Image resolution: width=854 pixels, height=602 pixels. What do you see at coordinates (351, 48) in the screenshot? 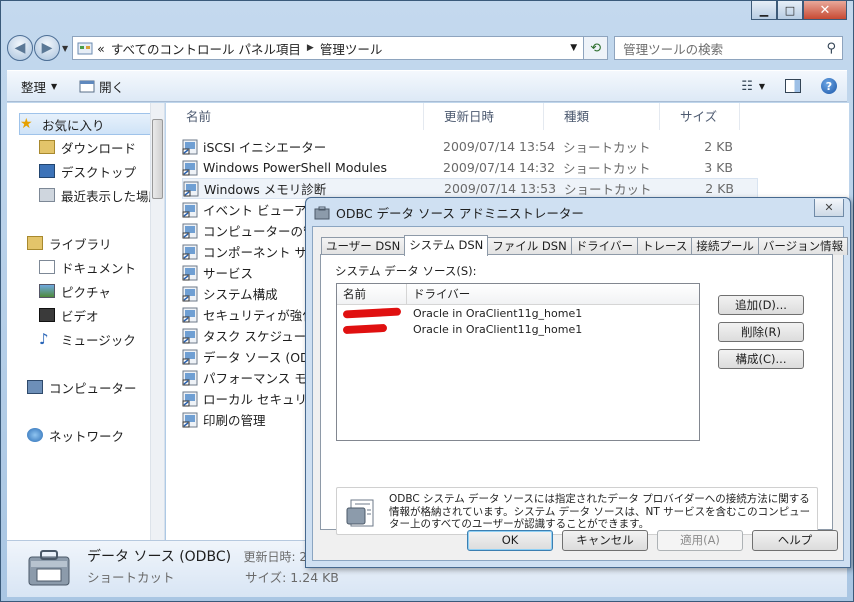
I see `breadcrumb-admin-tools: 管理ツール` at bounding box center [351, 48].